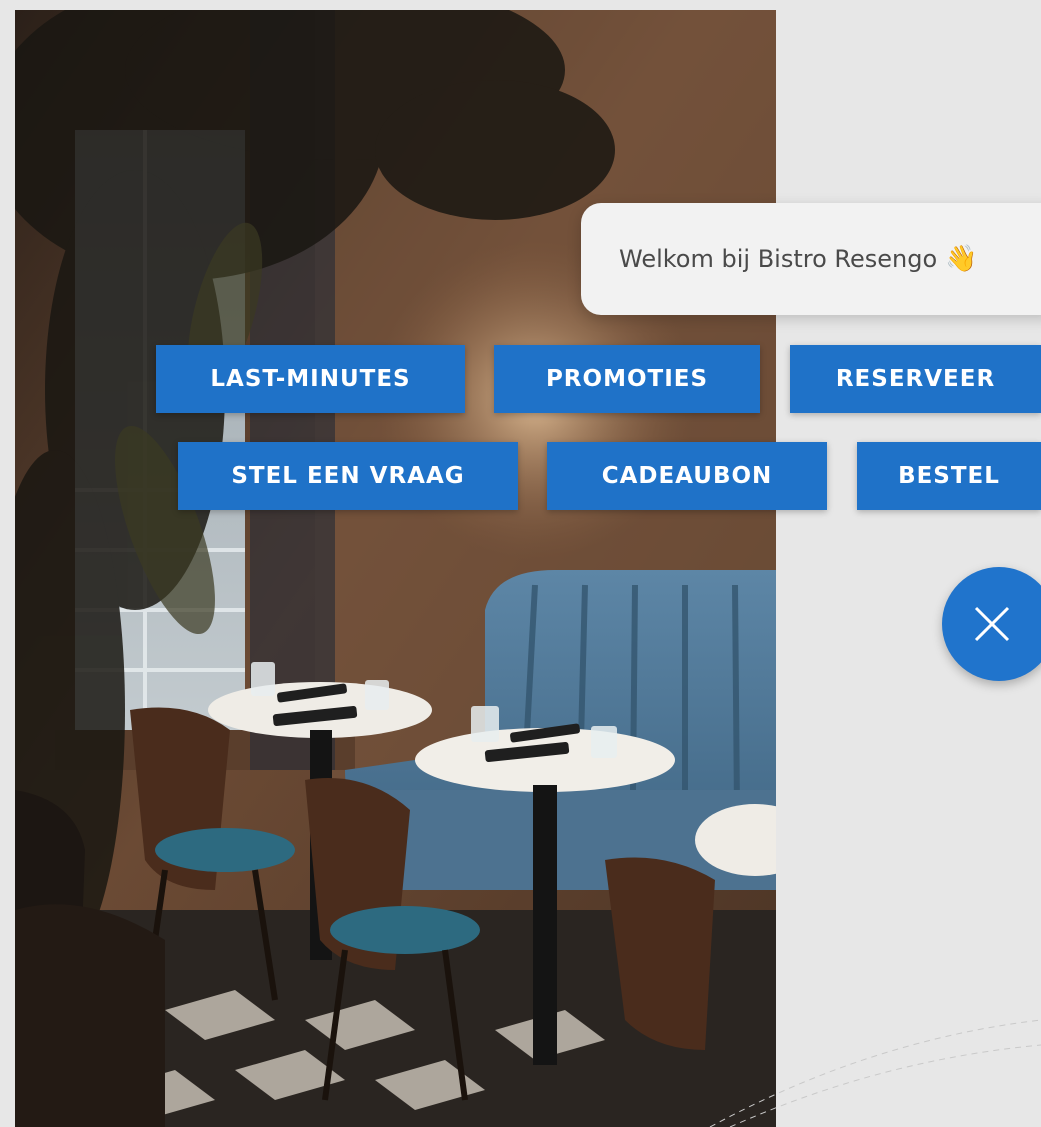 The height and width of the screenshot is (1127, 1041). Describe the element at coordinates (627, 379) in the screenshot. I see `promoties-button: PROMOTIES` at that location.